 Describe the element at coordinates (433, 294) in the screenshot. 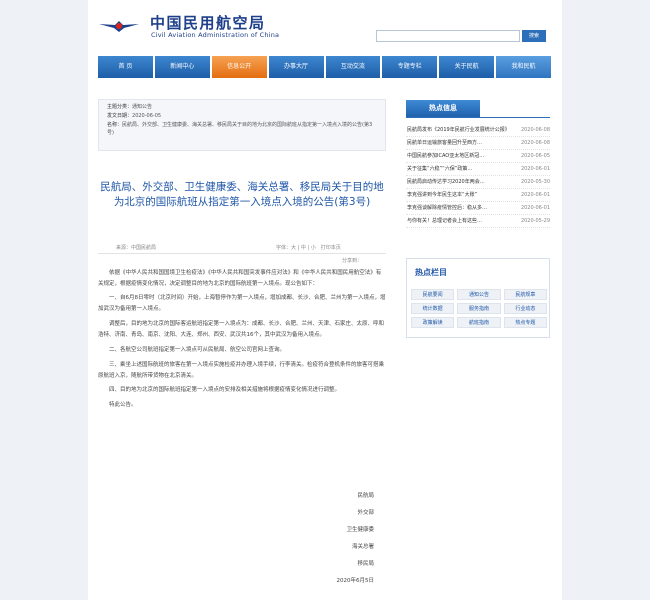

I see `column-link: 民航要闻` at that location.